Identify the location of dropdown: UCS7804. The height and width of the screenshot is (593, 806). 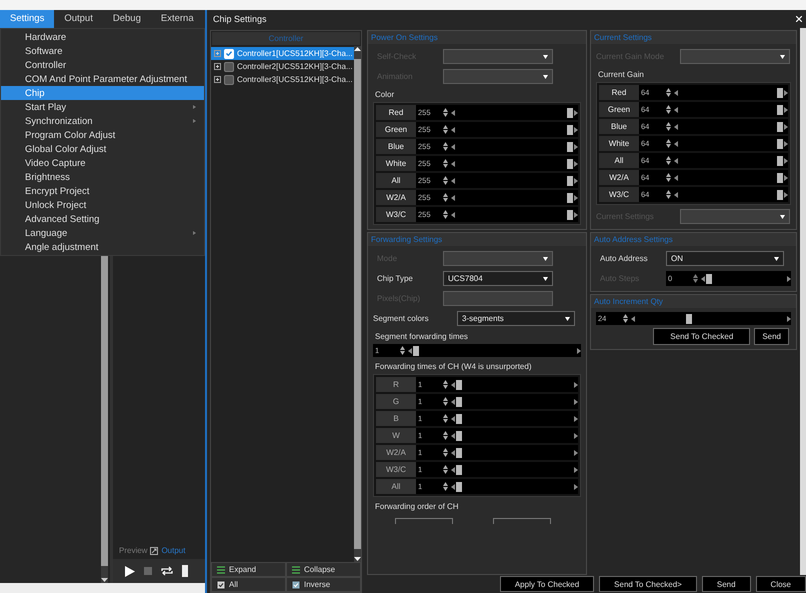
(498, 278).